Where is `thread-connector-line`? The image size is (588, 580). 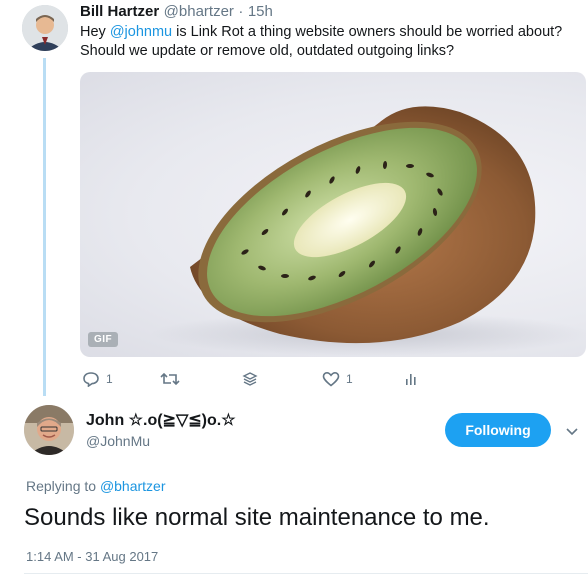
thread-connector-line is located at coordinates (44, 227).